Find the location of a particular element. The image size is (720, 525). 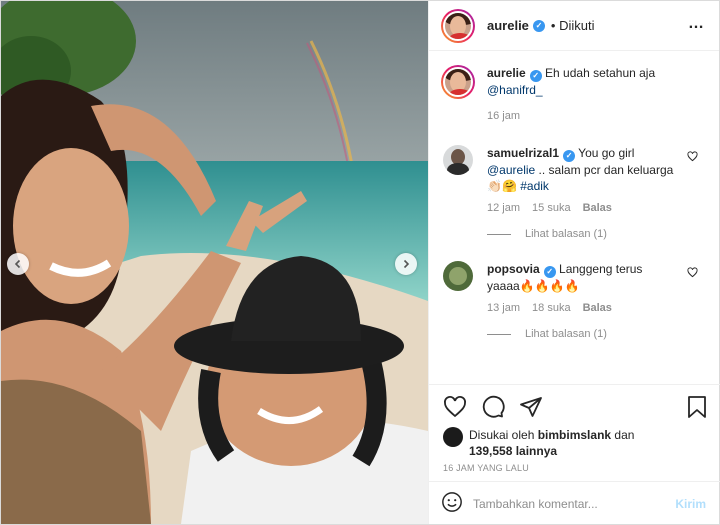

likes-count: 139,558 lainnya is located at coordinates (513, 451).